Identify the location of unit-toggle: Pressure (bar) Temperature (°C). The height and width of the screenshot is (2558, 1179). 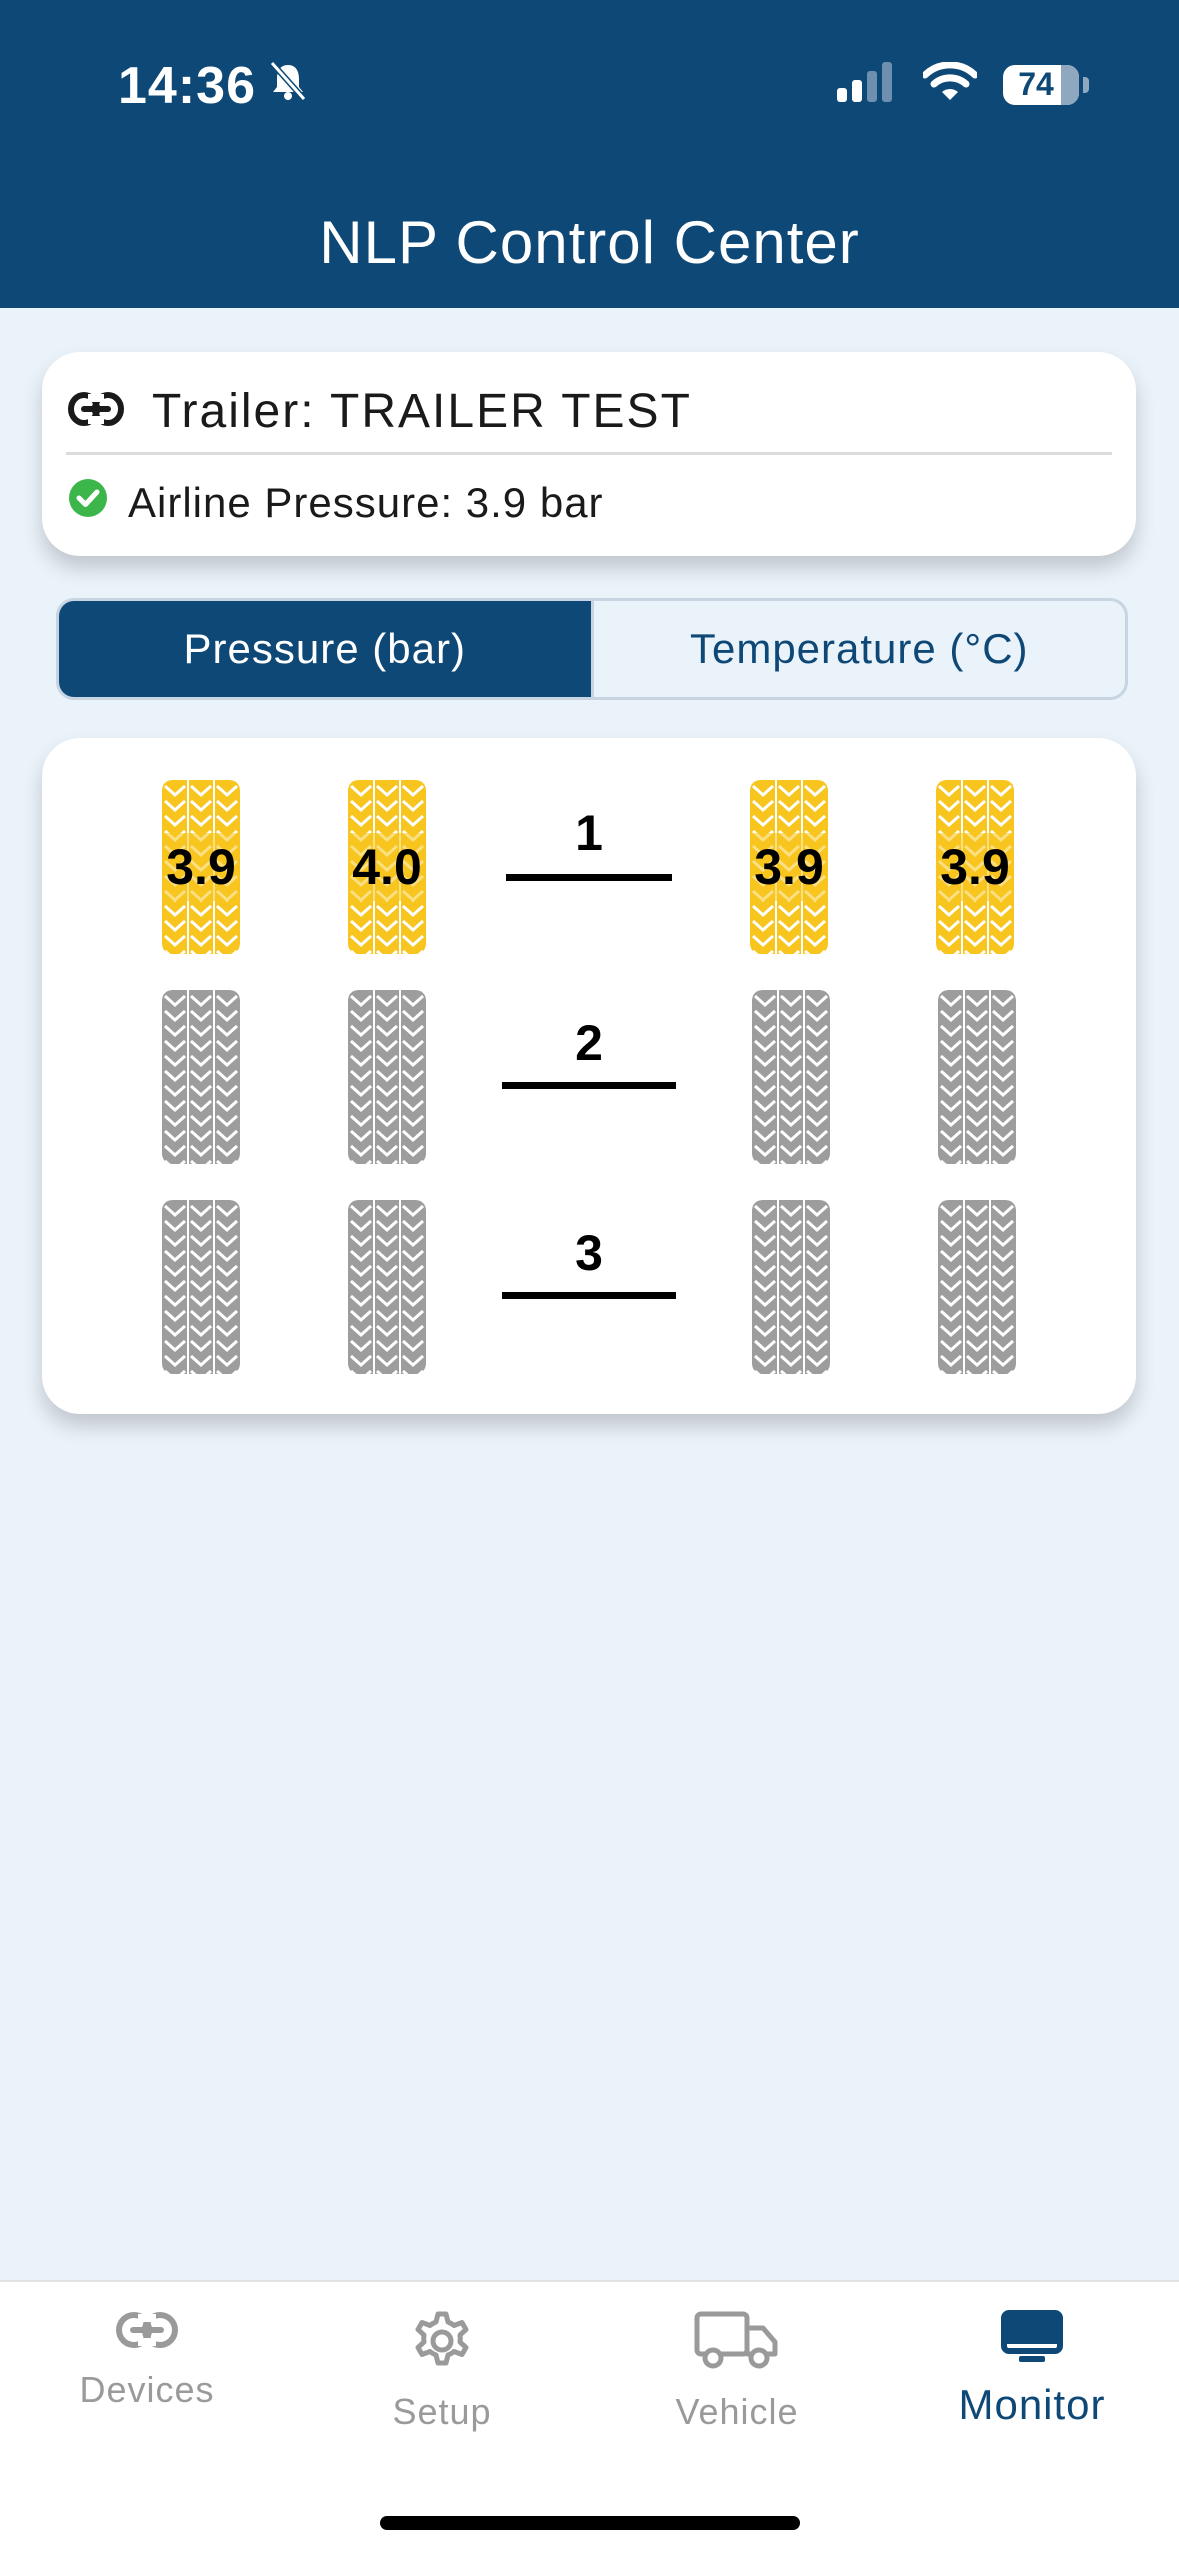
(592, 649).